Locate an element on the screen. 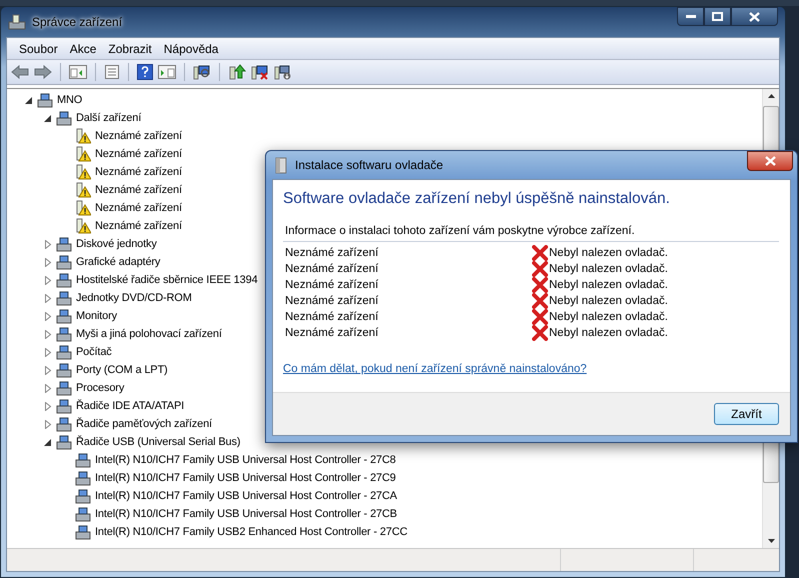 Image resolution: width=799 pixels, height=578 pixels. installer-icon is located at coordinates (281, 165).